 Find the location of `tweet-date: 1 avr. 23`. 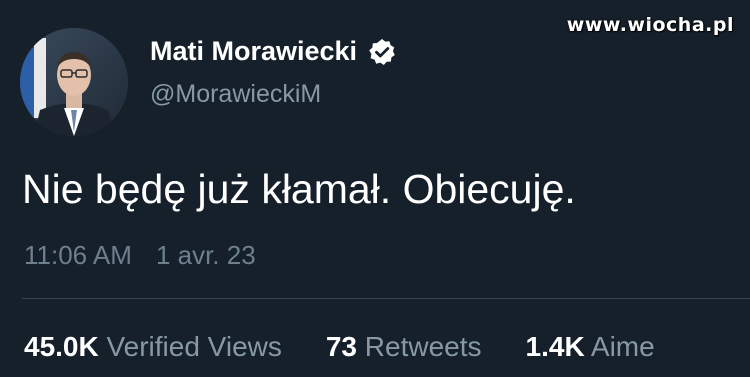

tweet-date: 1 avr. 23 is located at coordinates (206, 255).